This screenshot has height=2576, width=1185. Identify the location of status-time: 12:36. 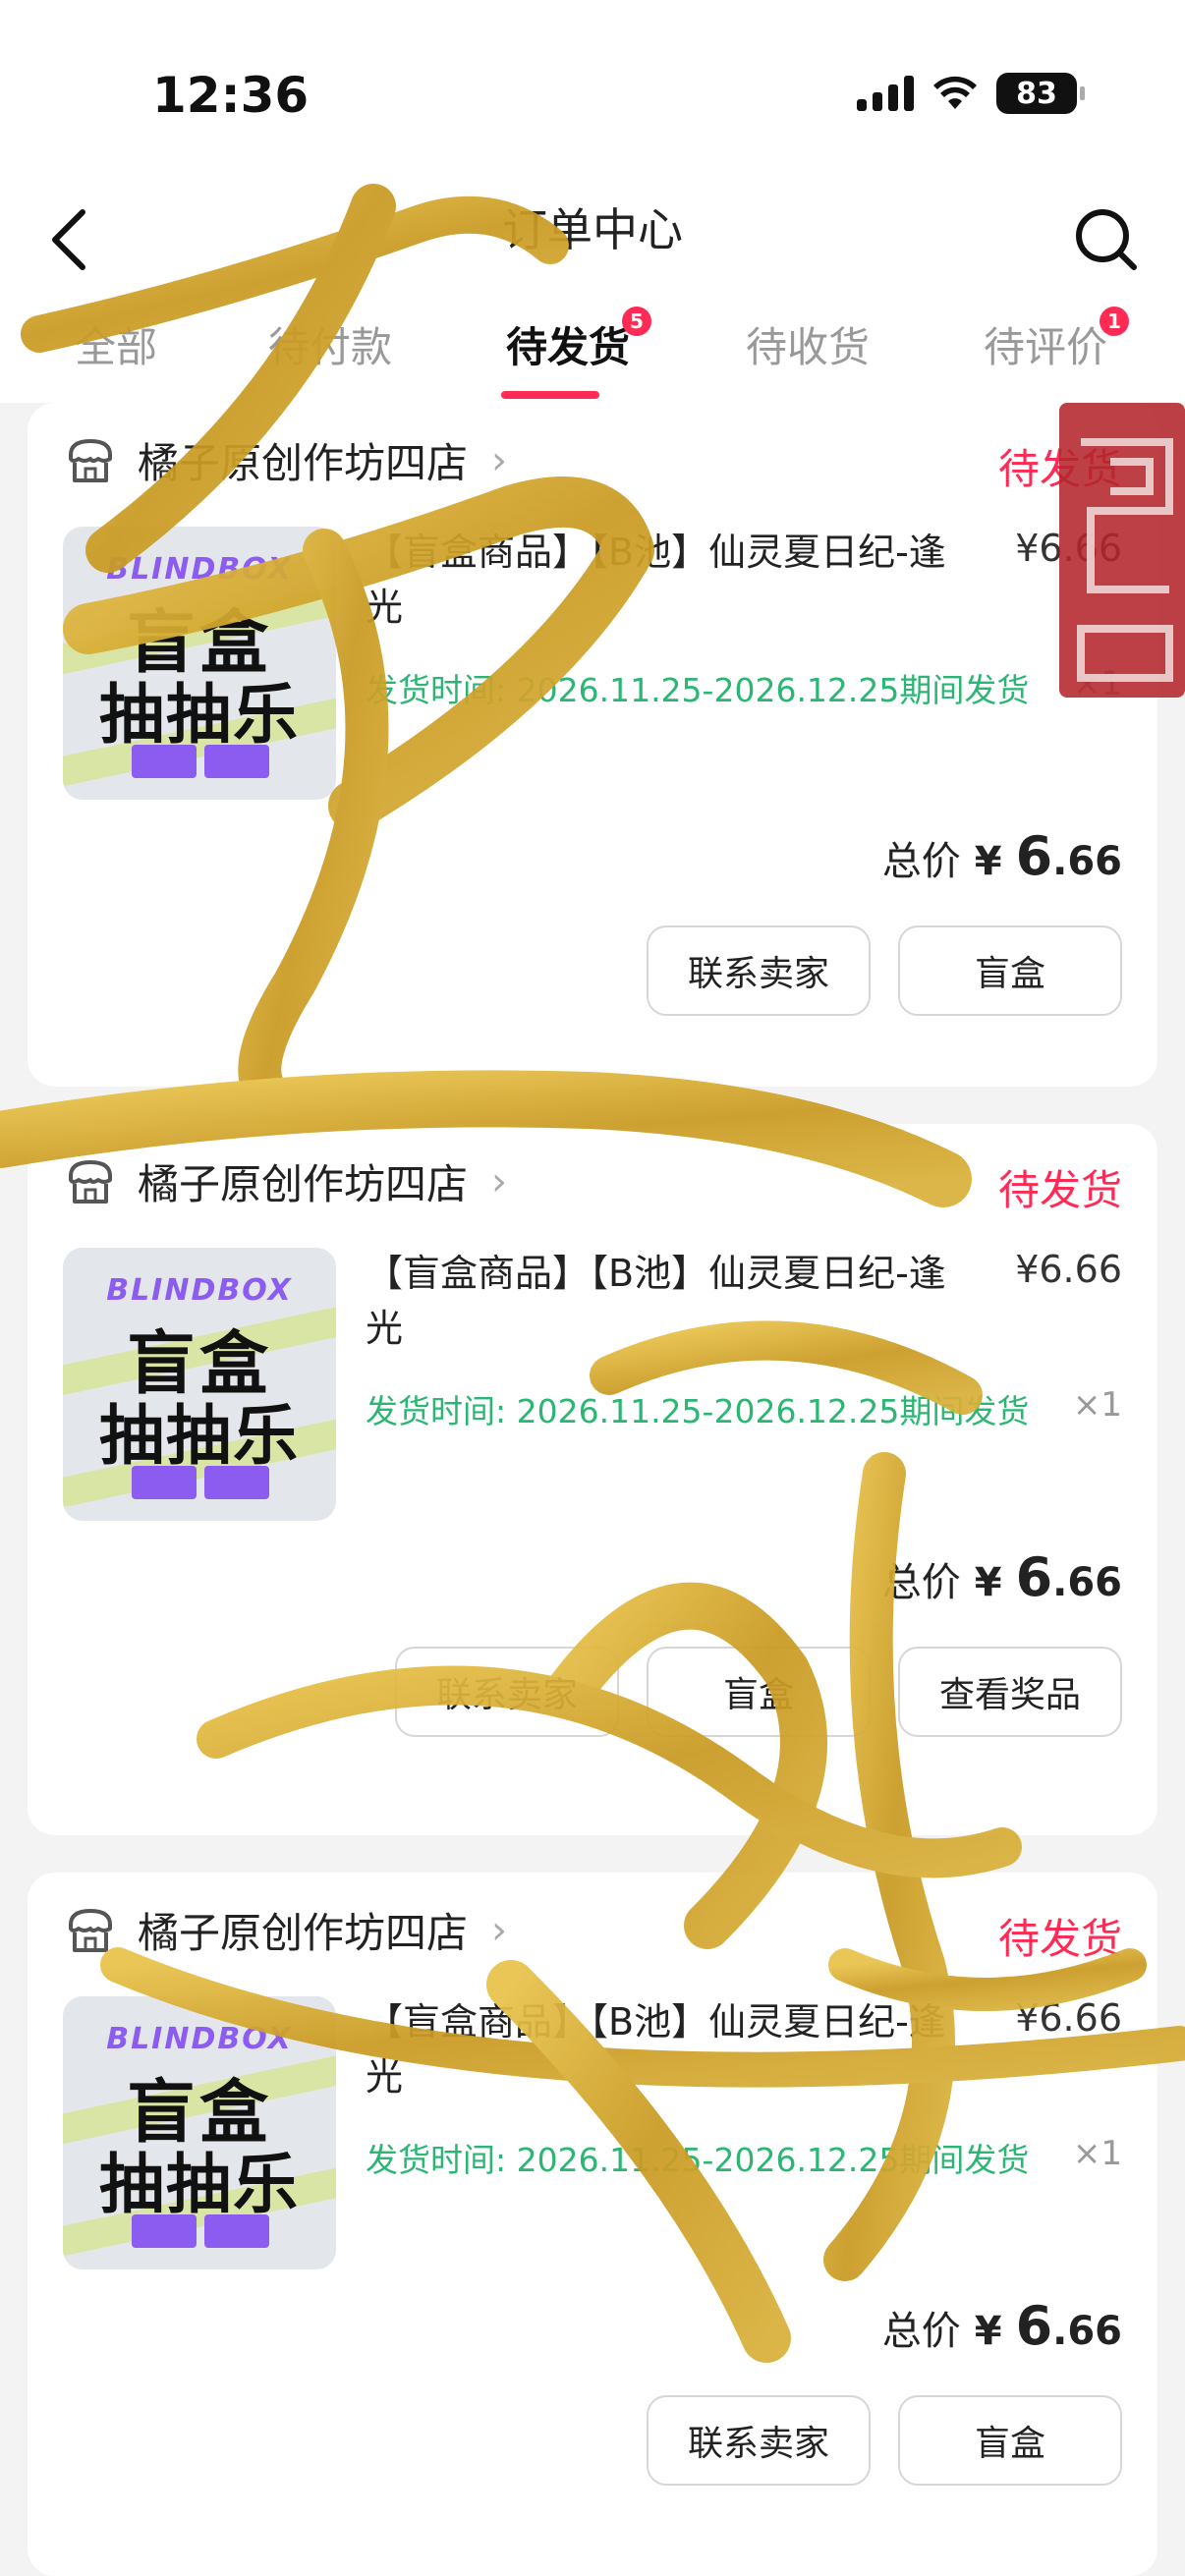
(231, 95).